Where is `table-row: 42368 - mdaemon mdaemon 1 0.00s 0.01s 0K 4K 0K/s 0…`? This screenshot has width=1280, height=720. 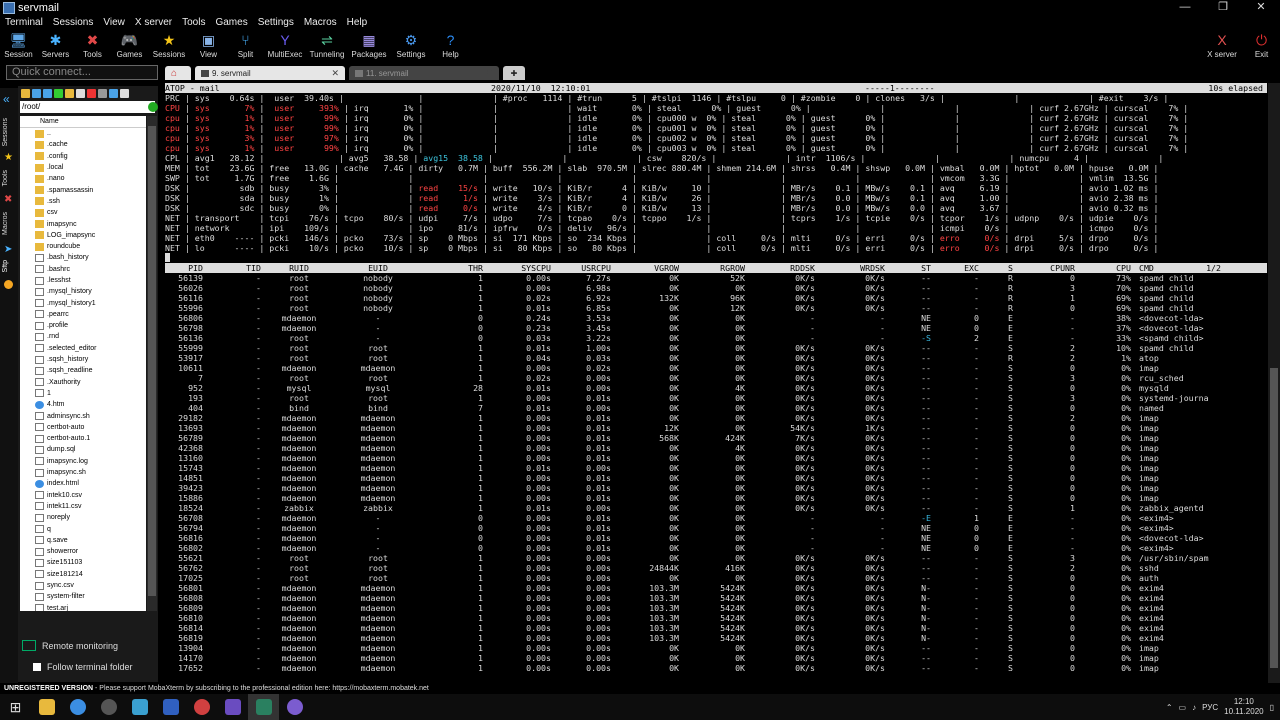
table-row: 42368 - mdaemon mdaemon 1 0.00s 0.01s 0K 4K 0K/s 0… is located at coordinates (716, 448).